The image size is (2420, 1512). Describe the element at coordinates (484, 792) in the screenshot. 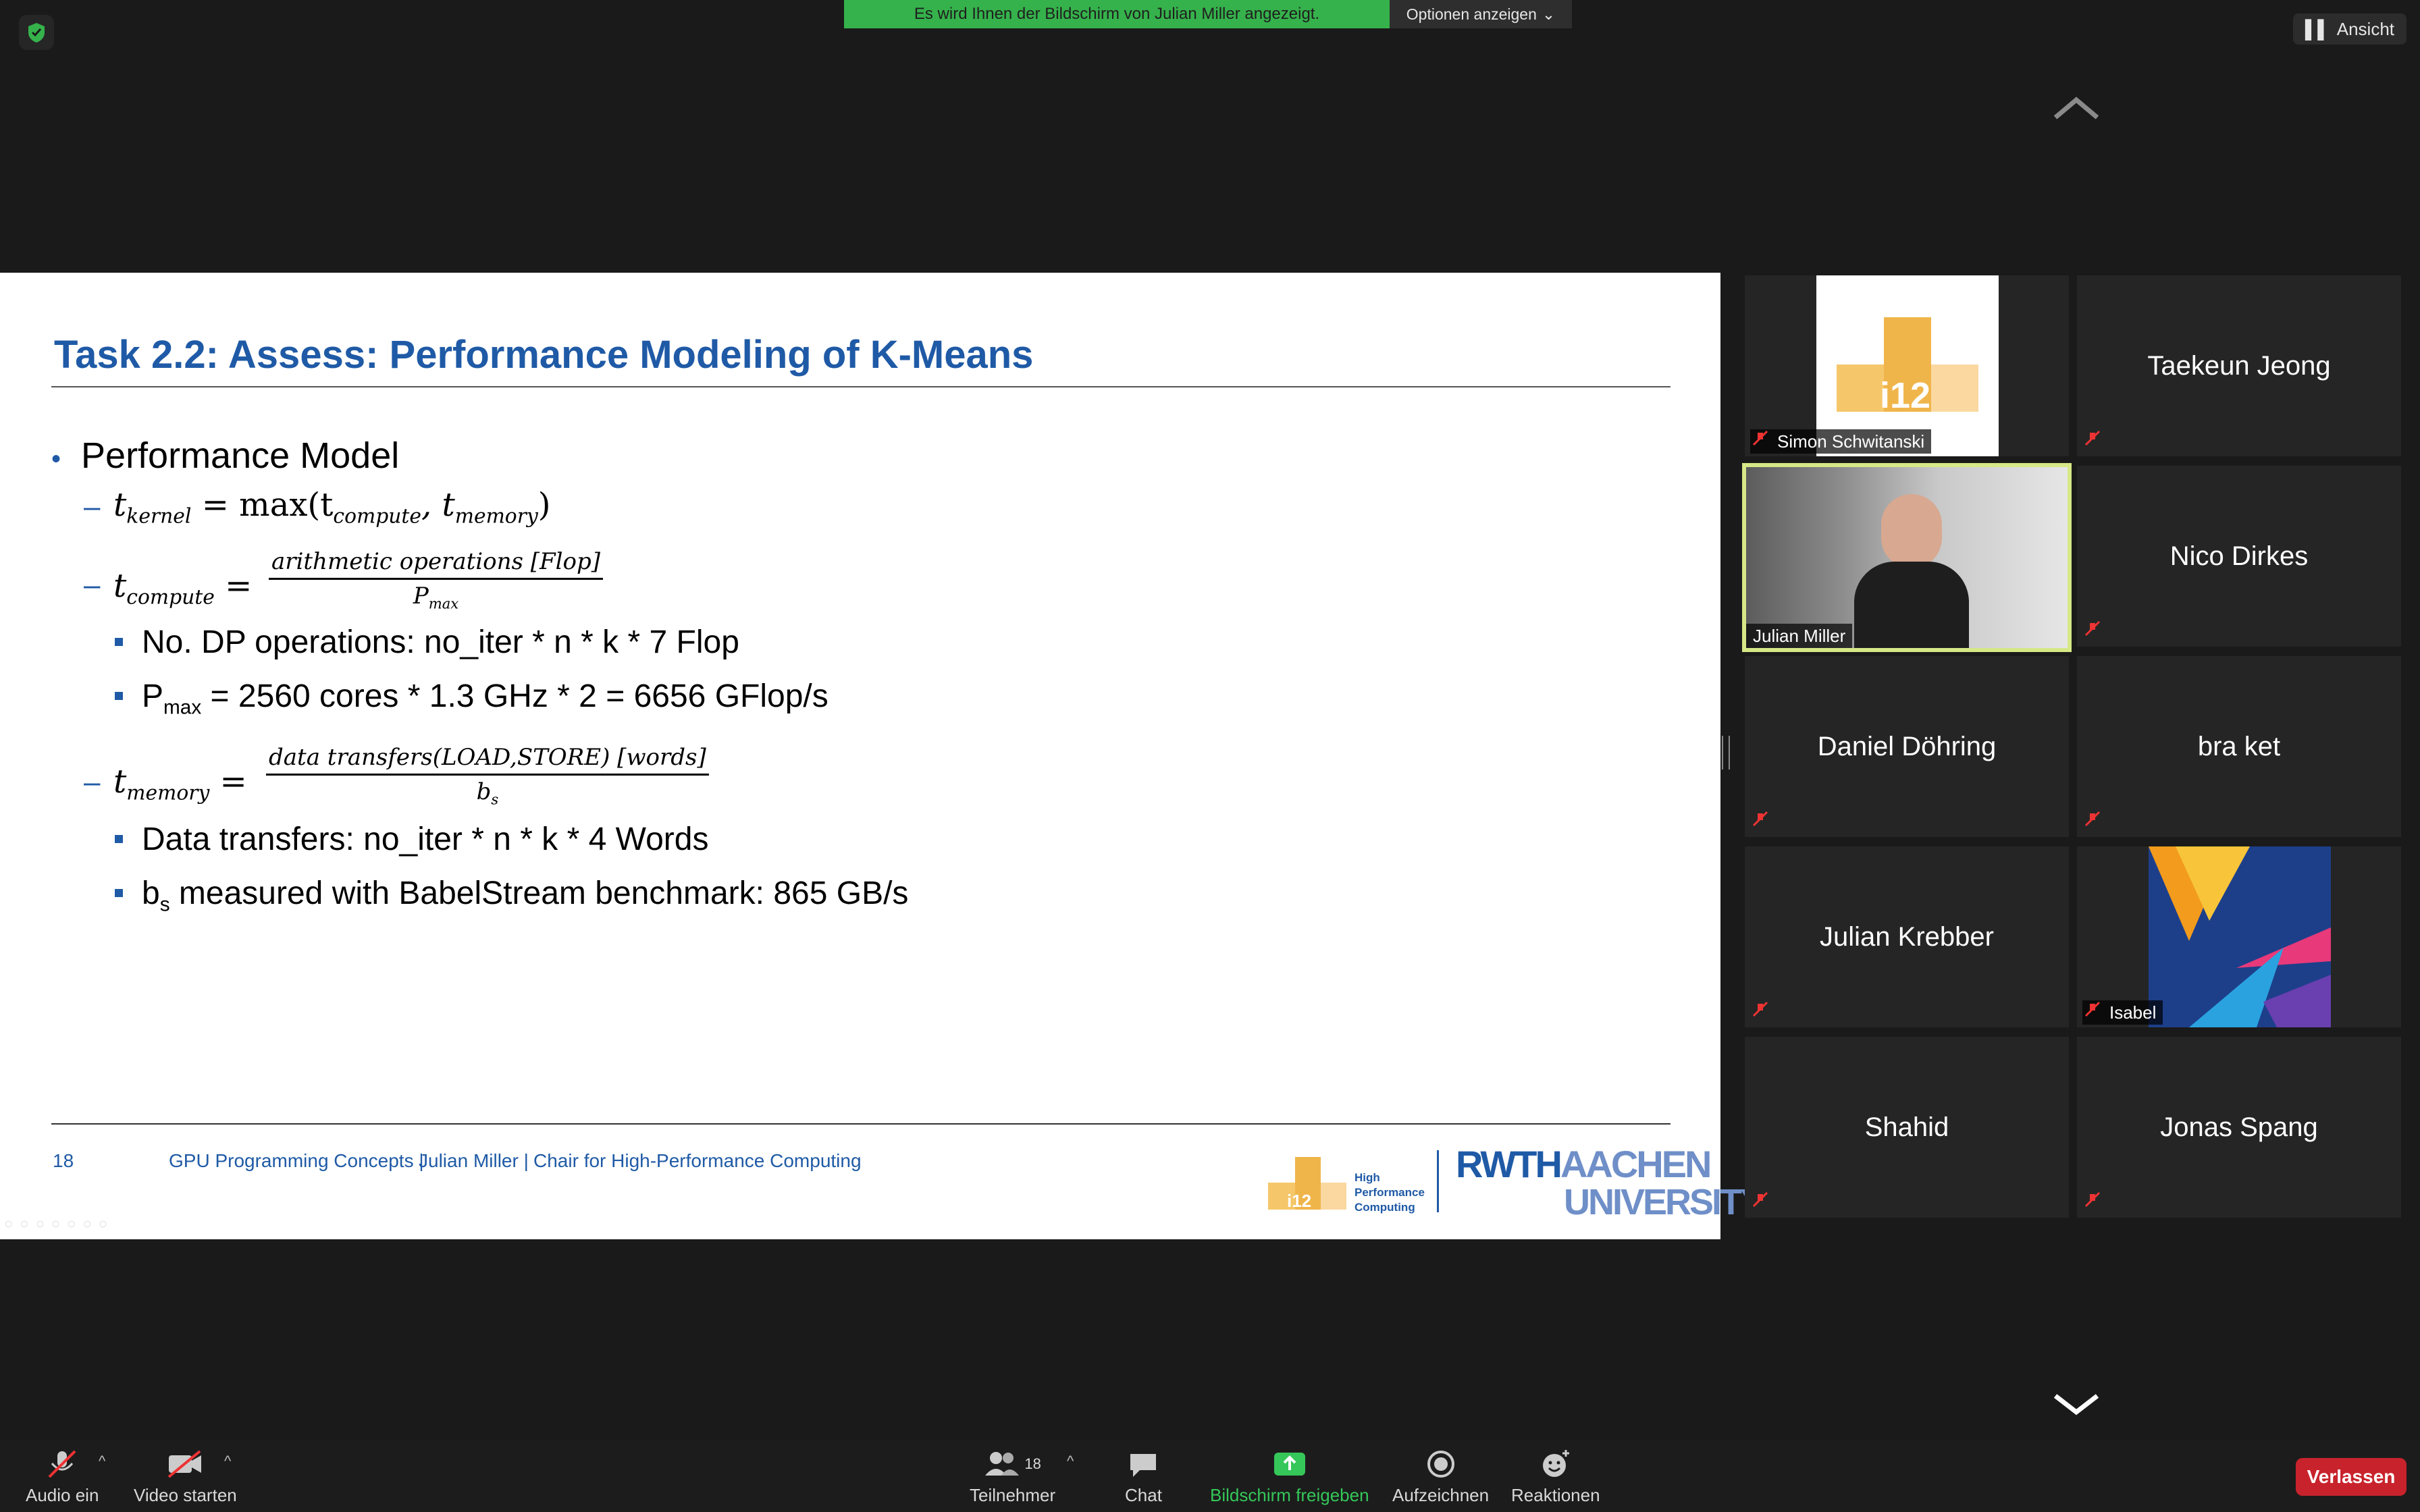

I see `fraction-memory-den-base: b` at that location.